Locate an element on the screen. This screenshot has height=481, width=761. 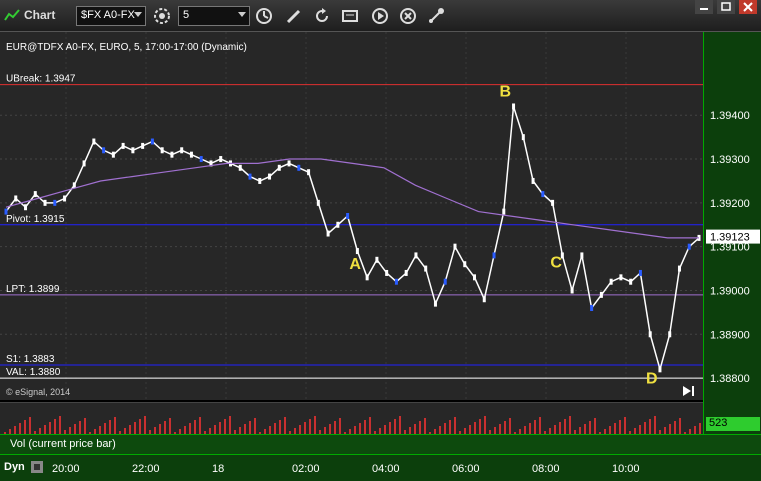
x-tick-label: 02:00 is located at coordinates (306, 469).